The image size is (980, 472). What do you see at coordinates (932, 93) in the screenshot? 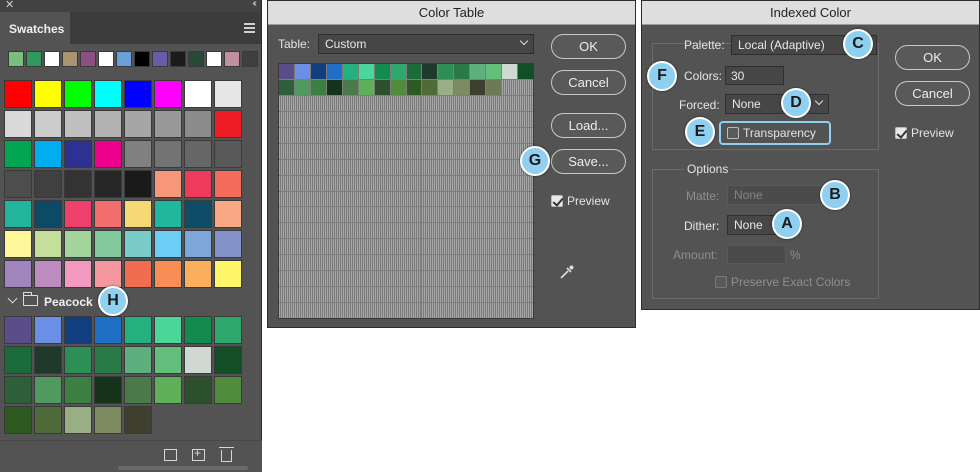
I see `cancel-button: Cancel` at bounding box center [932, 93].